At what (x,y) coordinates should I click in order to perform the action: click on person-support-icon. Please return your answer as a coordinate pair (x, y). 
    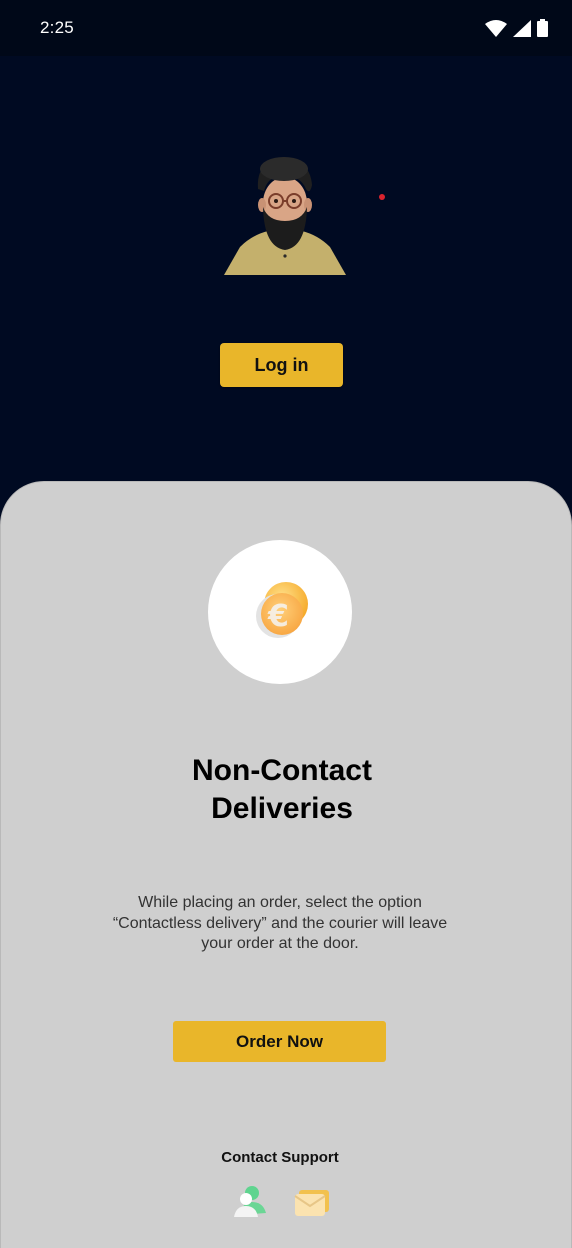
    Looking at the image, I should click on (250, 1202).